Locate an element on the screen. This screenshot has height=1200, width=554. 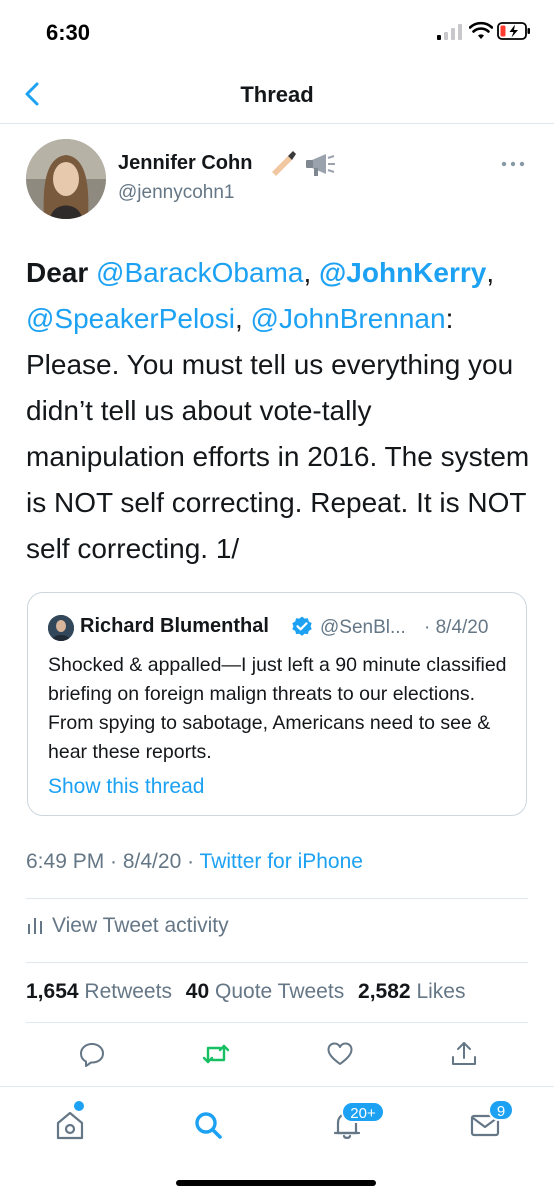
retweets-label: Retweets is located at coordinates (128, 991).